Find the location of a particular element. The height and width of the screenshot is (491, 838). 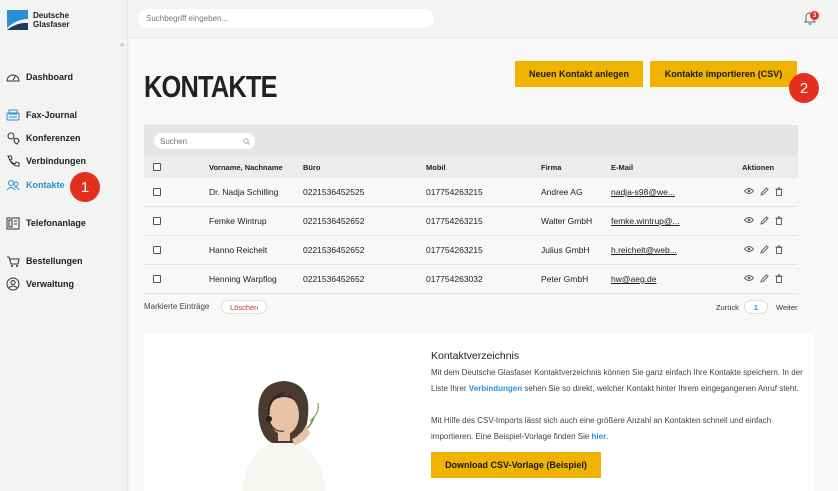

select-all-checkbox is located at coordinates (157, 167).